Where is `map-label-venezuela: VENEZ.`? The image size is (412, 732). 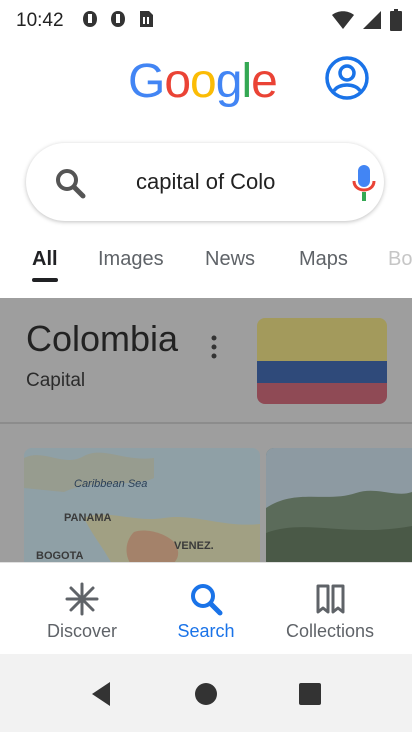 map-label-venezuela: VENEZ. is located at coordinates (194, 546).